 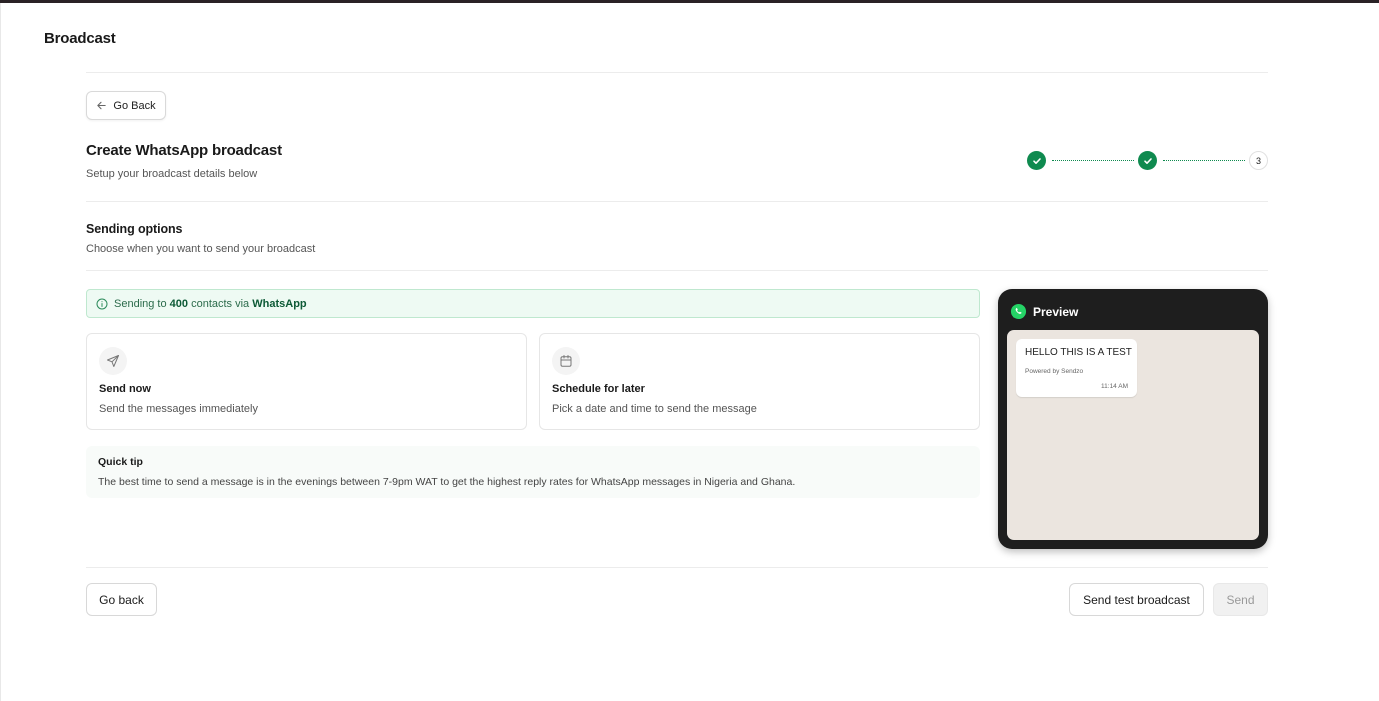 What do you see at coordinates (172, 174) in the screenshot?
I see `page-subtitle: Setup your broadcast details below` at bounding box center [172, 174].